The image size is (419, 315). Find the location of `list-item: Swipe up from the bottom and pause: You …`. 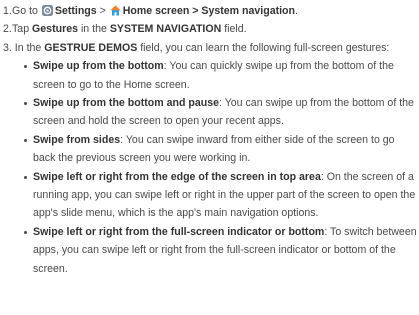

list-item: Swipe up from the bottom and pause: You … is located at coordinates (221, 112).